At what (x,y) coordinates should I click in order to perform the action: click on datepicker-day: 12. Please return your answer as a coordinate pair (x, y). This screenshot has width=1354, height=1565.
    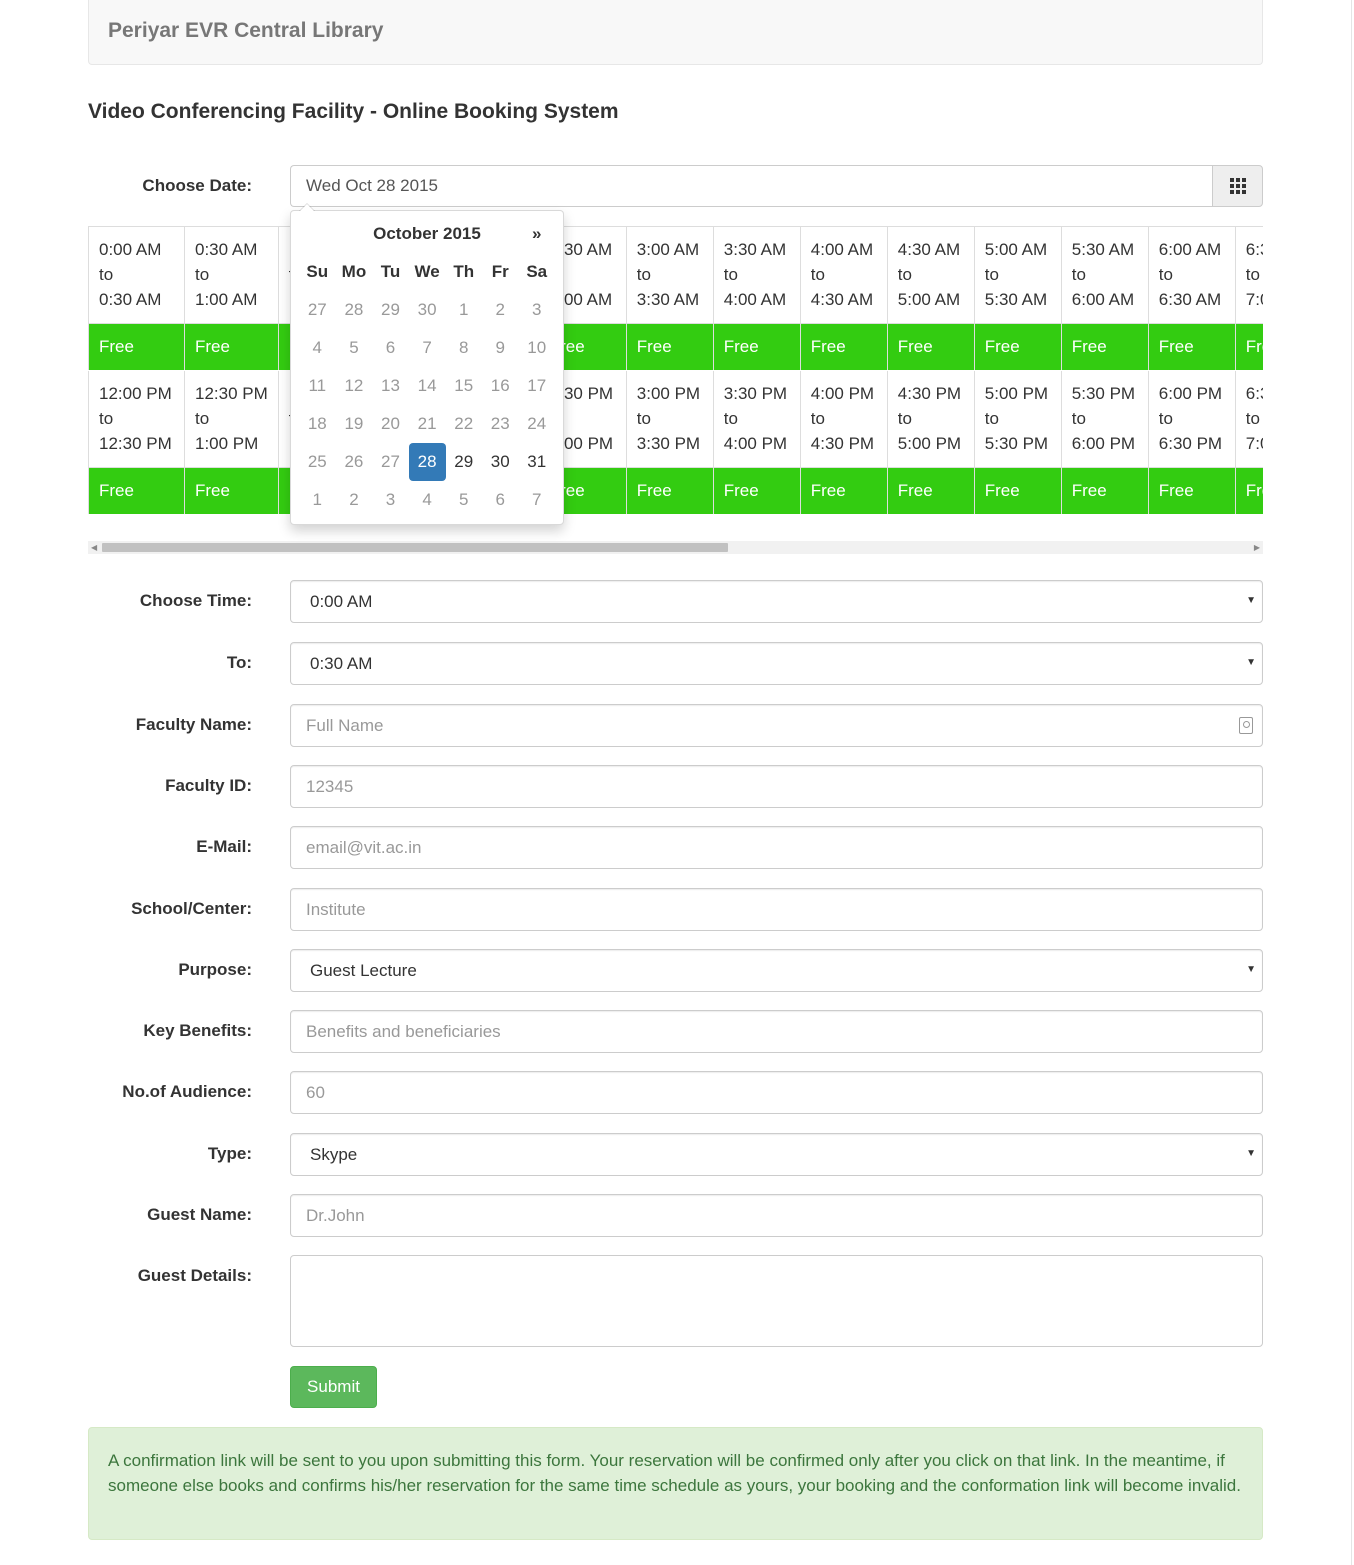
    Looking at the image, I should click on (354, 386).